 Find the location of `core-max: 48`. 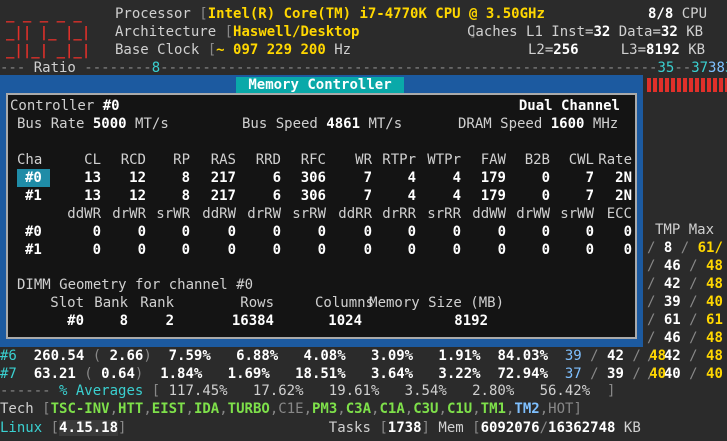

core-max: 48 is located at coordinates (658, 356).